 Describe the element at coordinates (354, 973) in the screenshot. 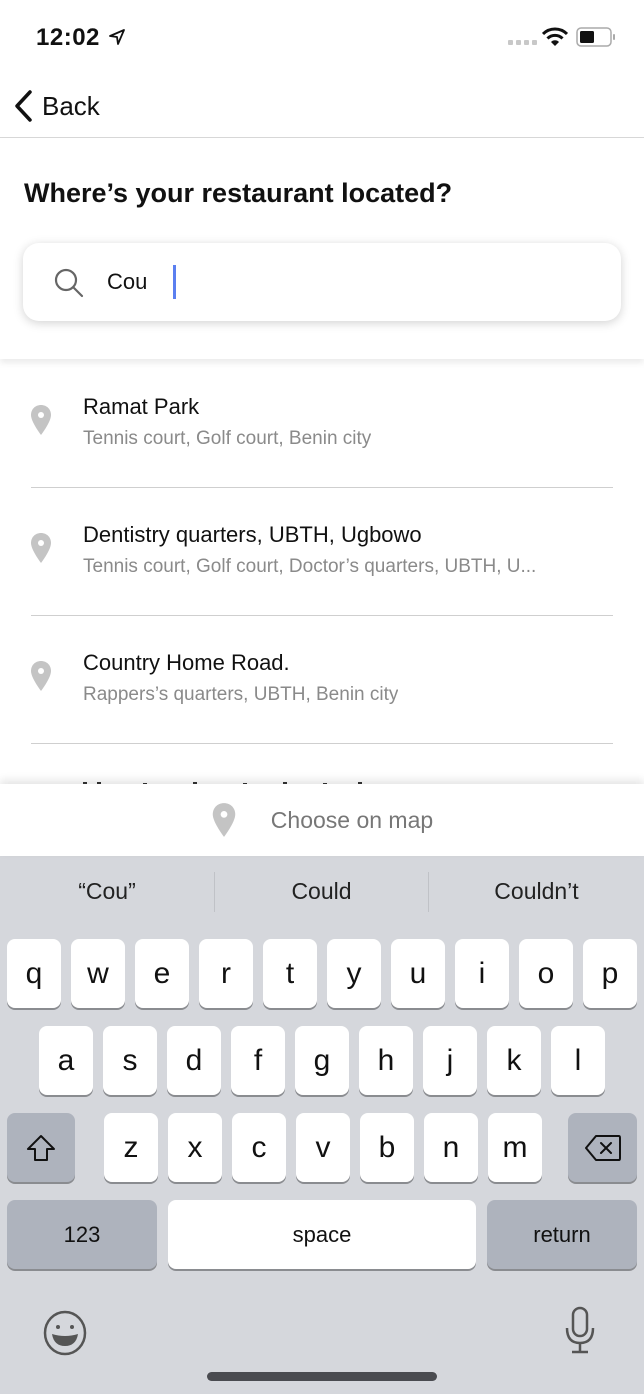

I see `key-y: y` at that location.